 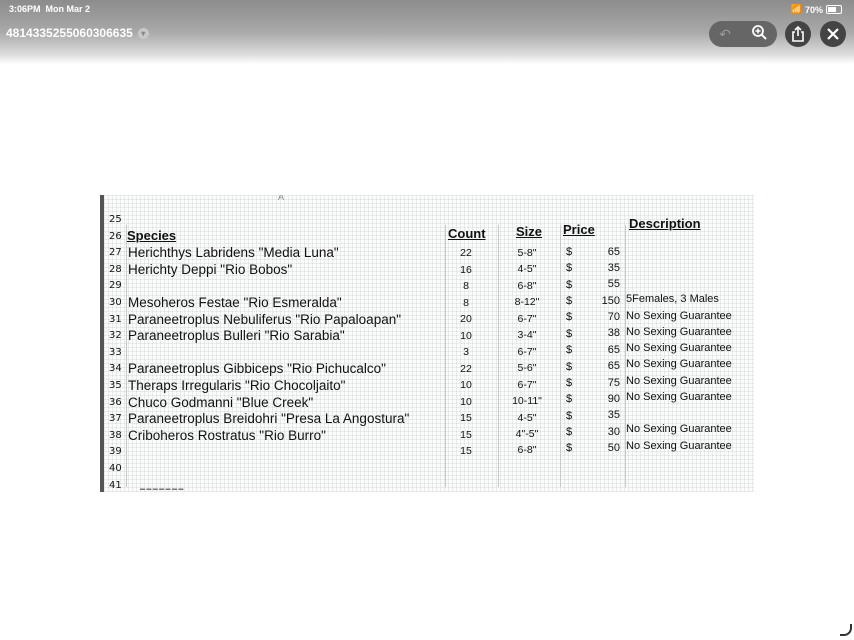 I want to click on share-icon, so click(x=798, y=34).